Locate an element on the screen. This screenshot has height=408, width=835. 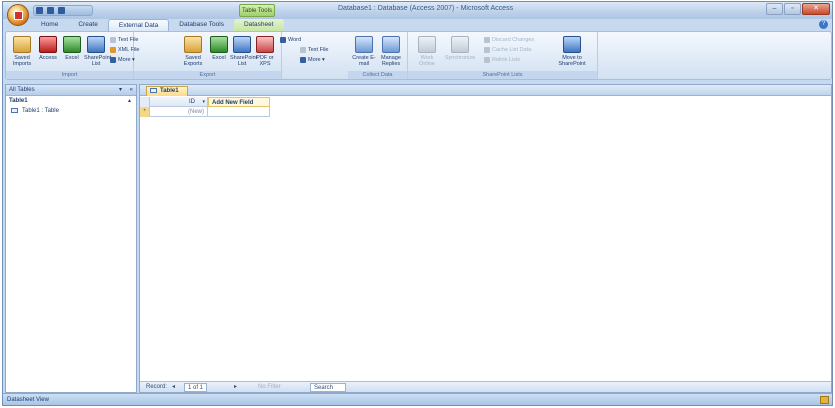
saved-exports-label: Saved Exports is located at coordinates (193, 61).